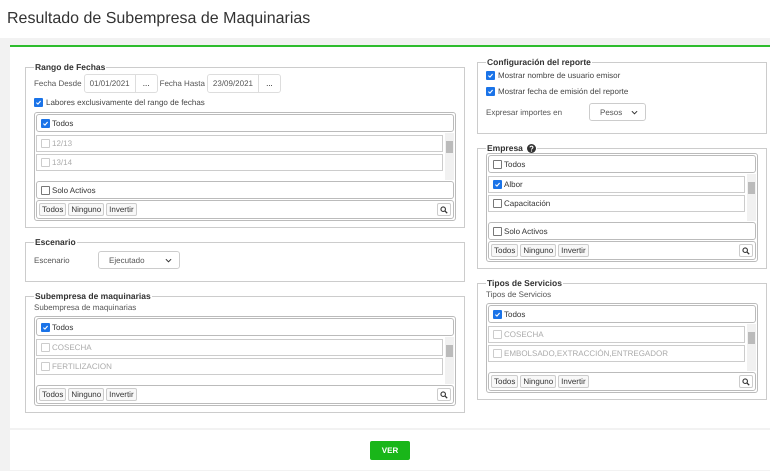 The height and width of the screenshot is (471, 770). I want to click on list-item: Albor, so click(616, 184).